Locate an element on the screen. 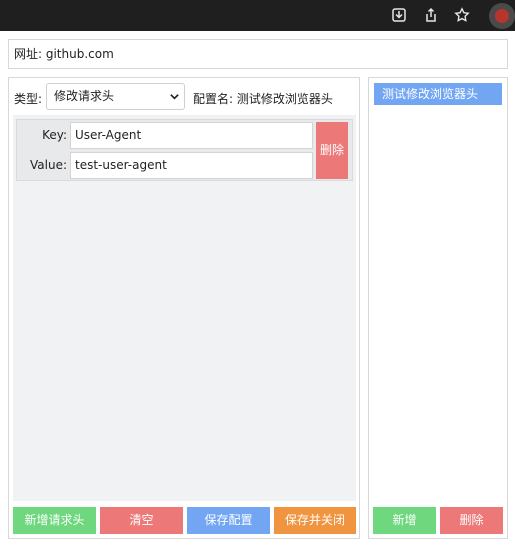 The height and width of the screenshot is (547, 515). delete-header-button: 删除 is located at coordinates (332, 150).